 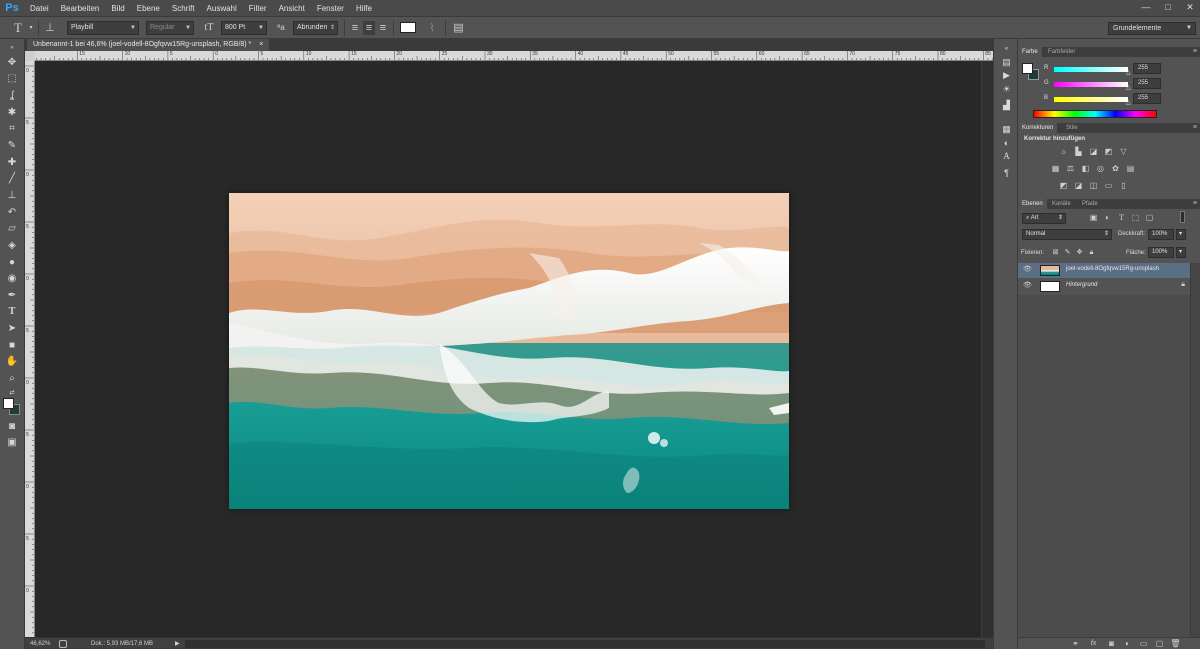 I want to click on lock-position-icon: ✥, so click(x=1079, y=253).